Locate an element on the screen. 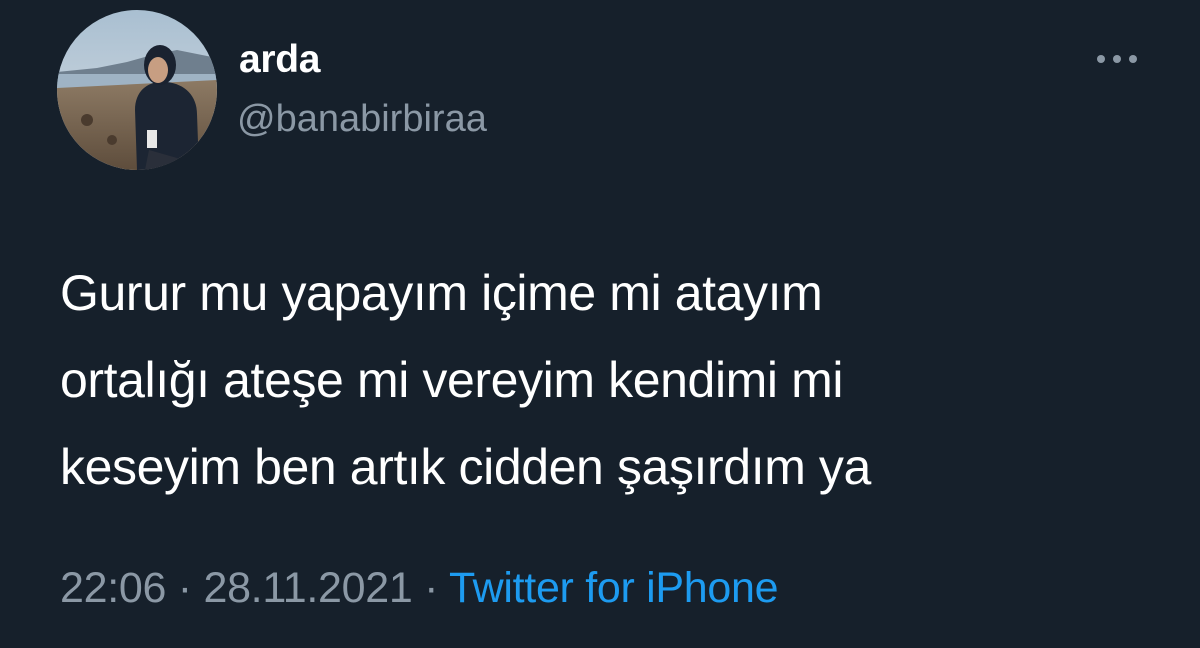  tweet-date: 28.11.2021 is located at coordinates (307, 588).